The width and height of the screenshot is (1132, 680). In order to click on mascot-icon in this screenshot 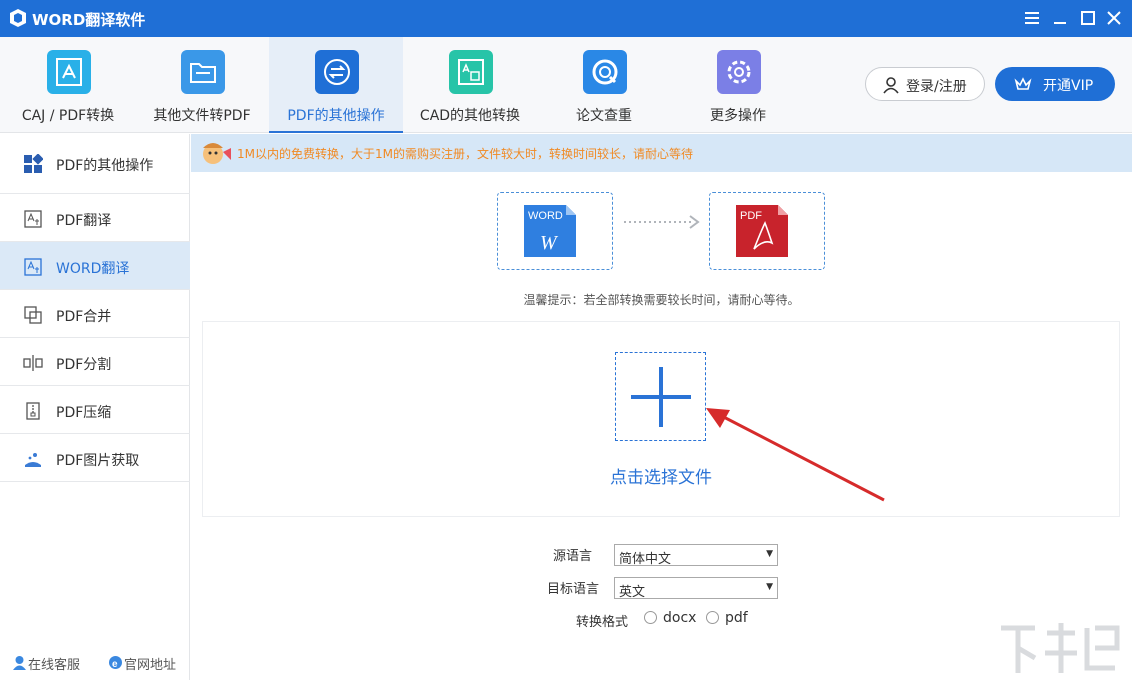, I will do `click(216, 155)`.